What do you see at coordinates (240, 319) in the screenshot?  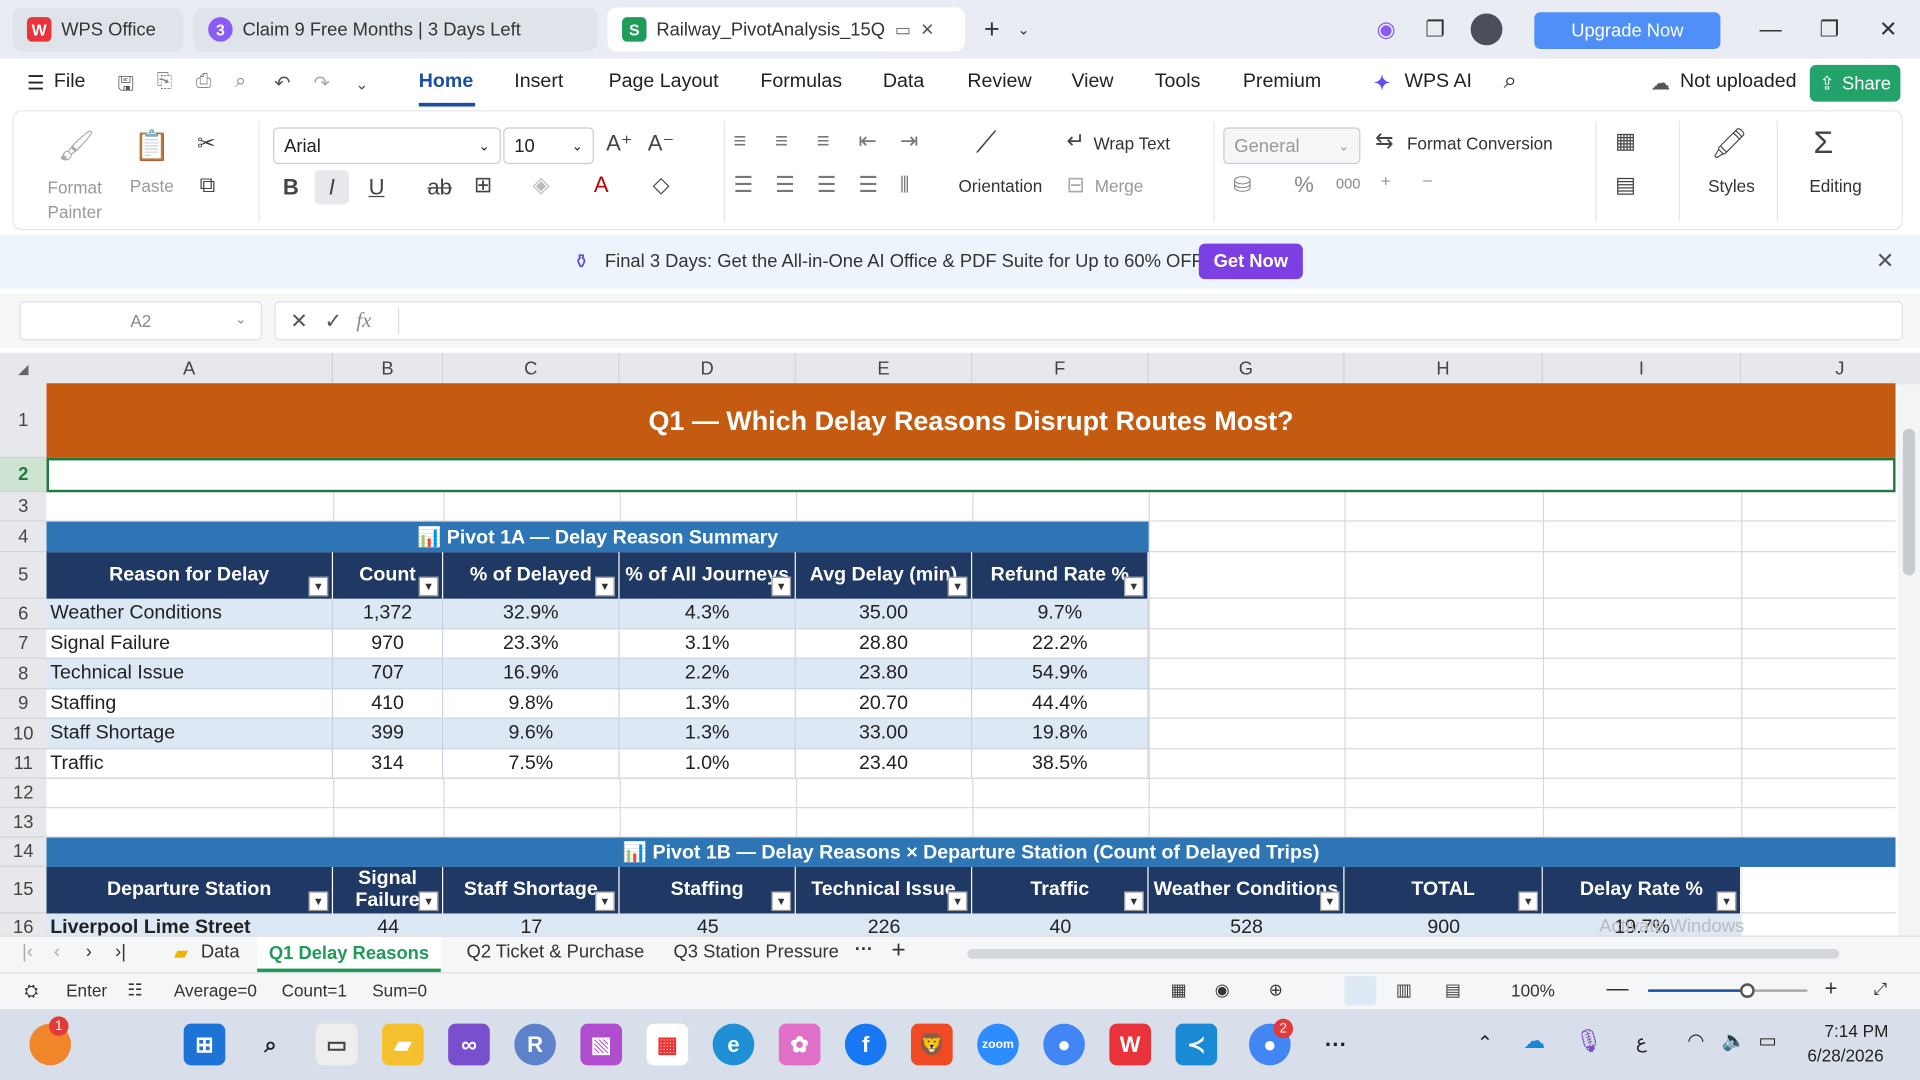 I see `chevron-down-icon: ⌄` at bounding box center [240, 319].